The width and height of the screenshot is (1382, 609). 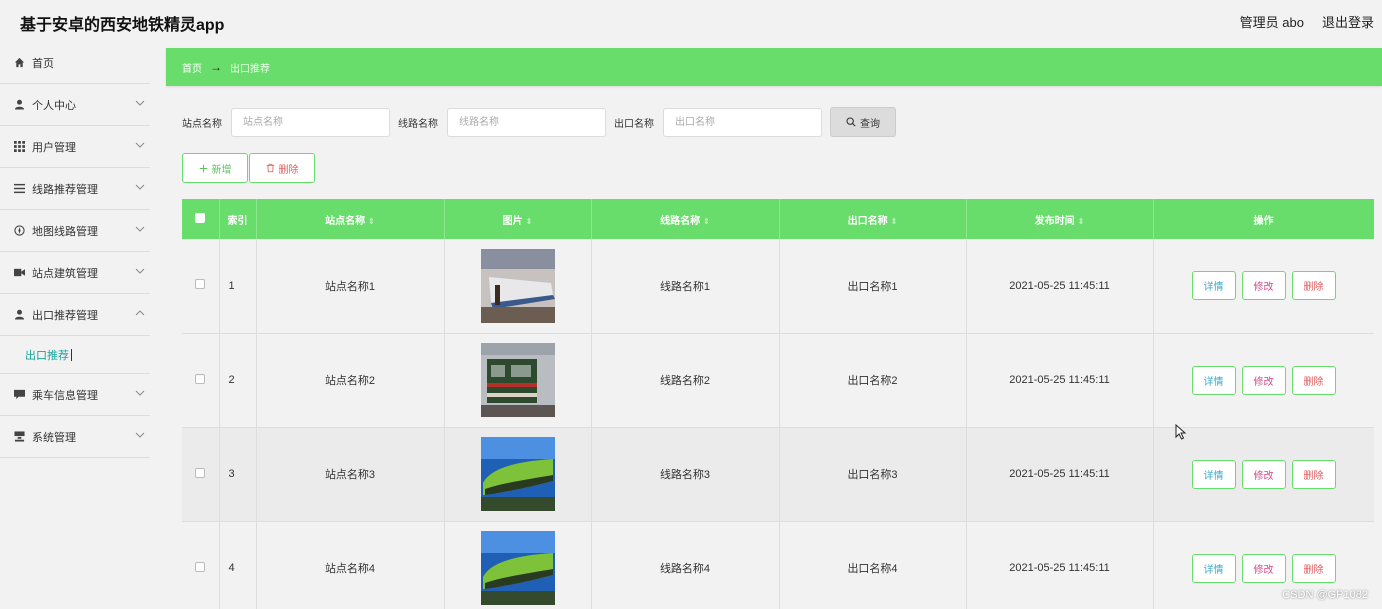 What do you see at coordinates (517, 285) in the screenshot?
I see `train-photo` at bounding box center [517, 285].